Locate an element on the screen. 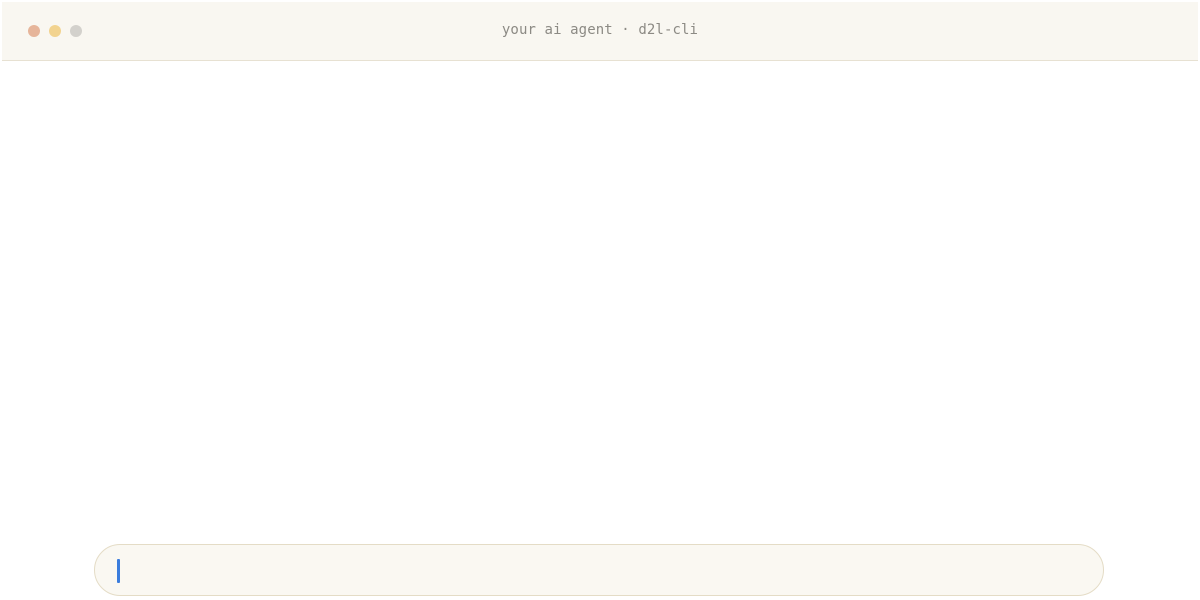  title-bar: your ai agent · d2l-cli is located at coordinates (600, 31).